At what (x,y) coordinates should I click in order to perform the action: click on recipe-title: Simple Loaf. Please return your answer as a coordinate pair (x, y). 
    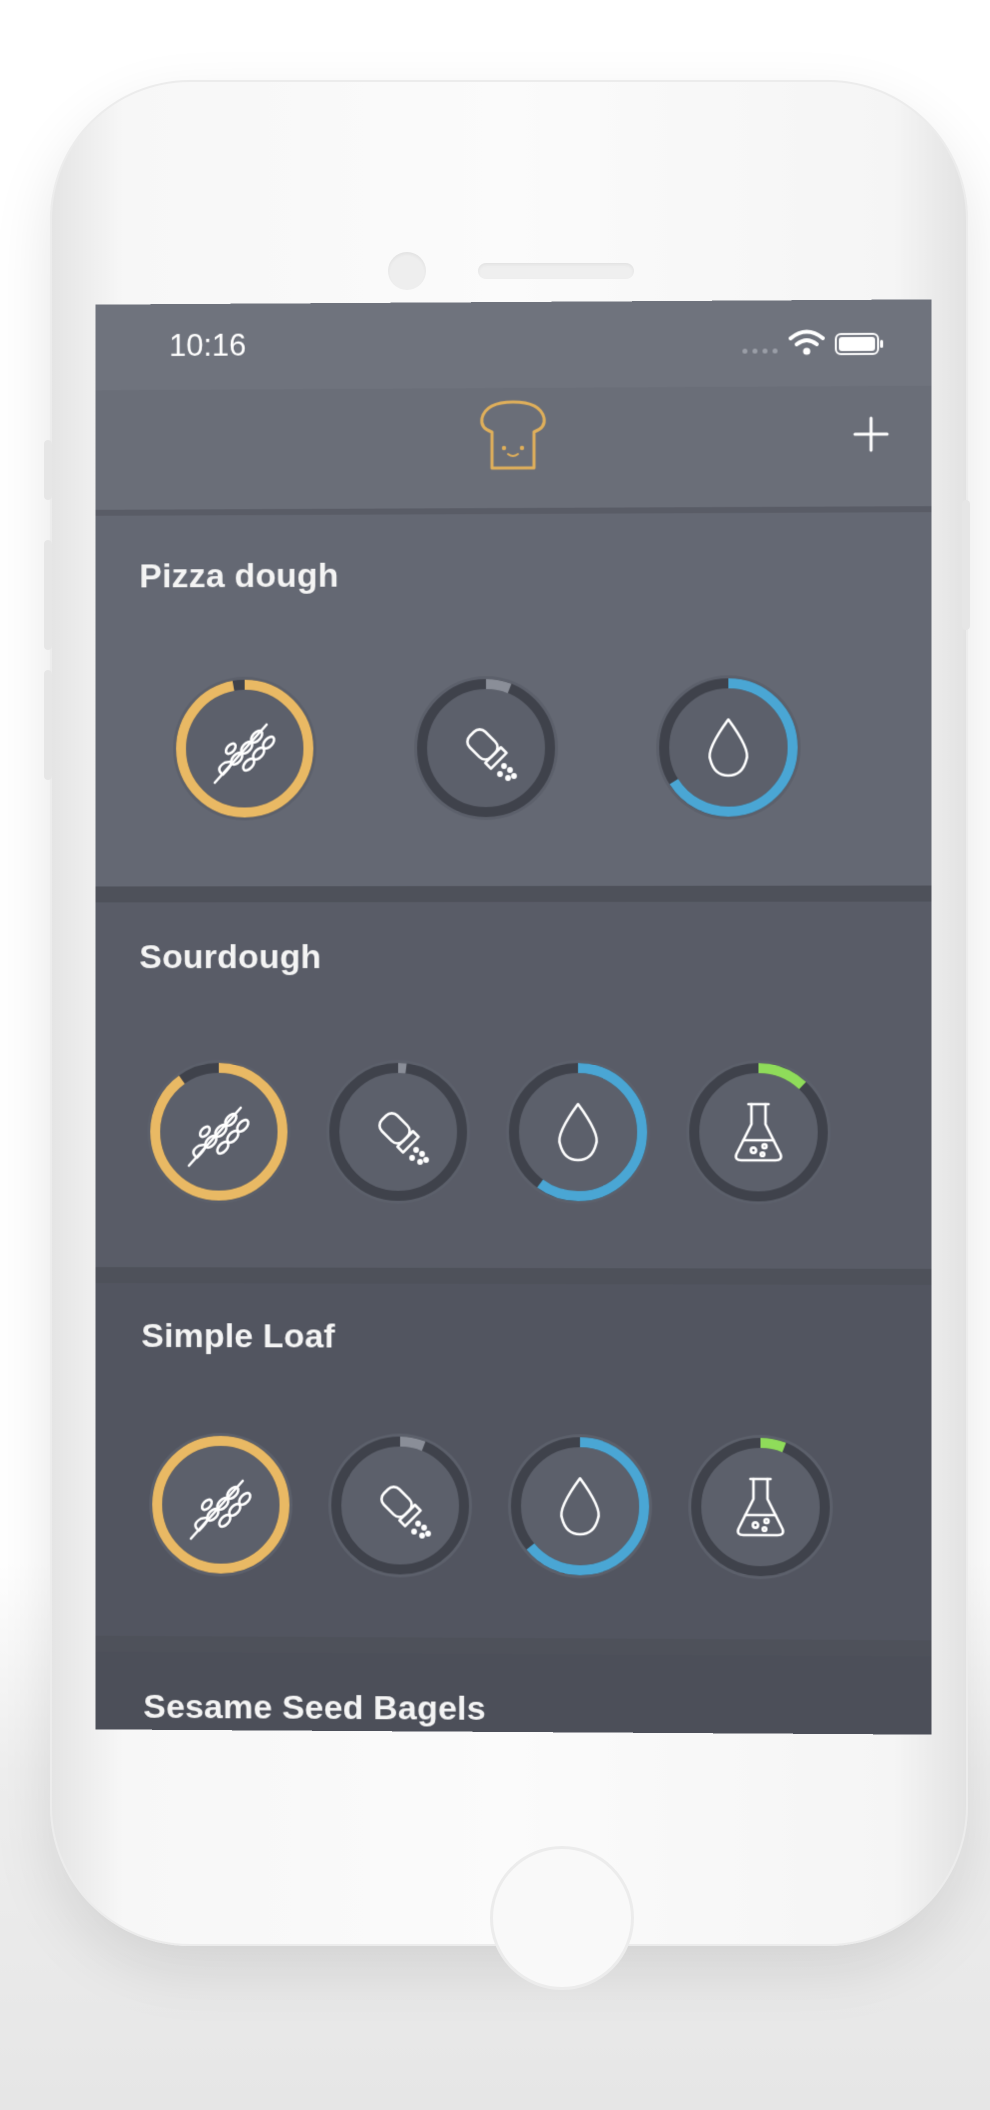
    Looking at the image, I should click on (238, 1336).